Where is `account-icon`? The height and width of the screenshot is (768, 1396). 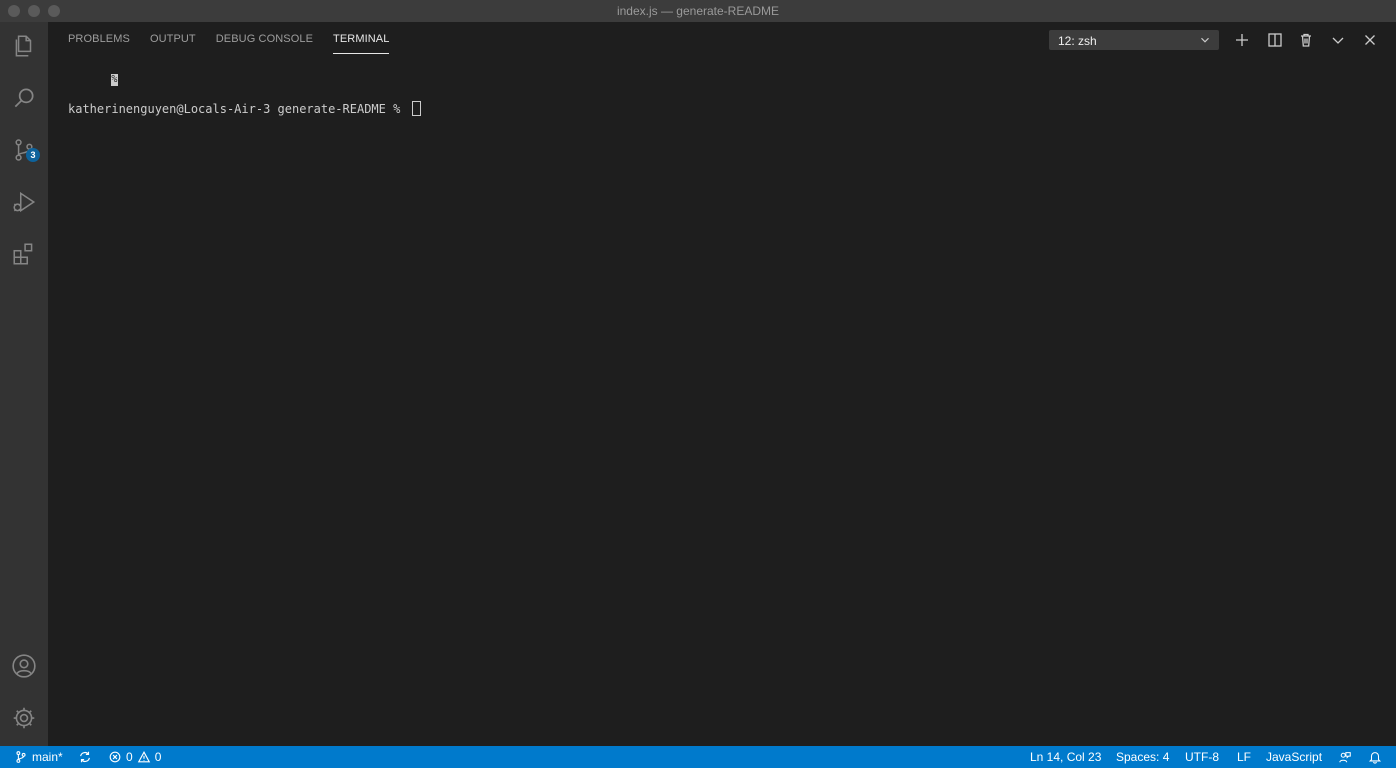
account-icon is located at coordinates (24, 666).